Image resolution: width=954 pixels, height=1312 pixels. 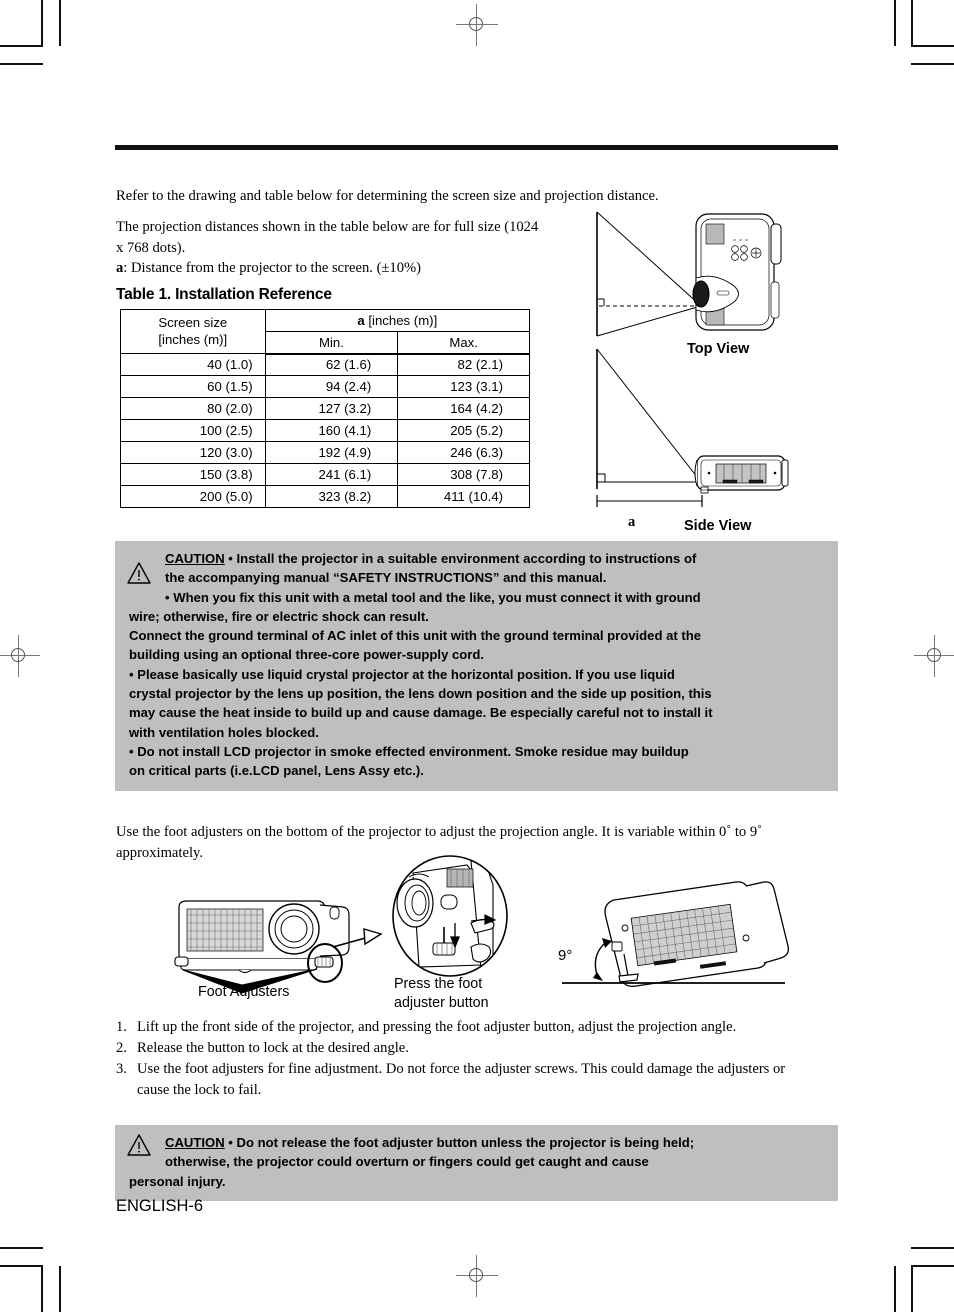 I want to click on cell-max: 82 (2.1), so click(x=463, y=364).